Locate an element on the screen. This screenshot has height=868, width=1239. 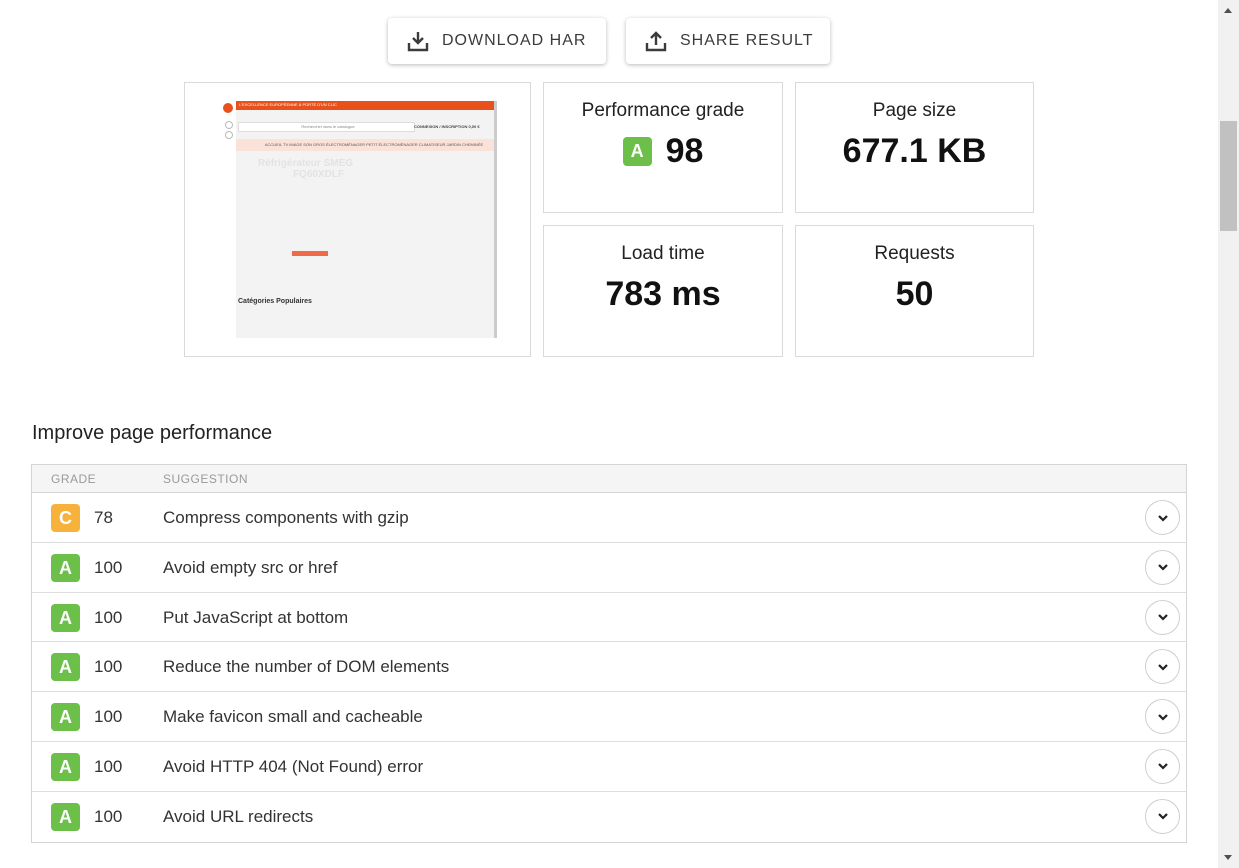
load-time-card: Load time 783 ms is located at coordinates (663, 291).